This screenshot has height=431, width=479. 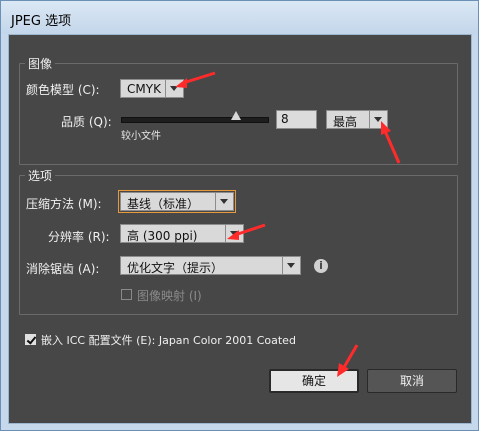 I want to click on imagemap-label: 图像映射 (I), so click(x=169, y=296).